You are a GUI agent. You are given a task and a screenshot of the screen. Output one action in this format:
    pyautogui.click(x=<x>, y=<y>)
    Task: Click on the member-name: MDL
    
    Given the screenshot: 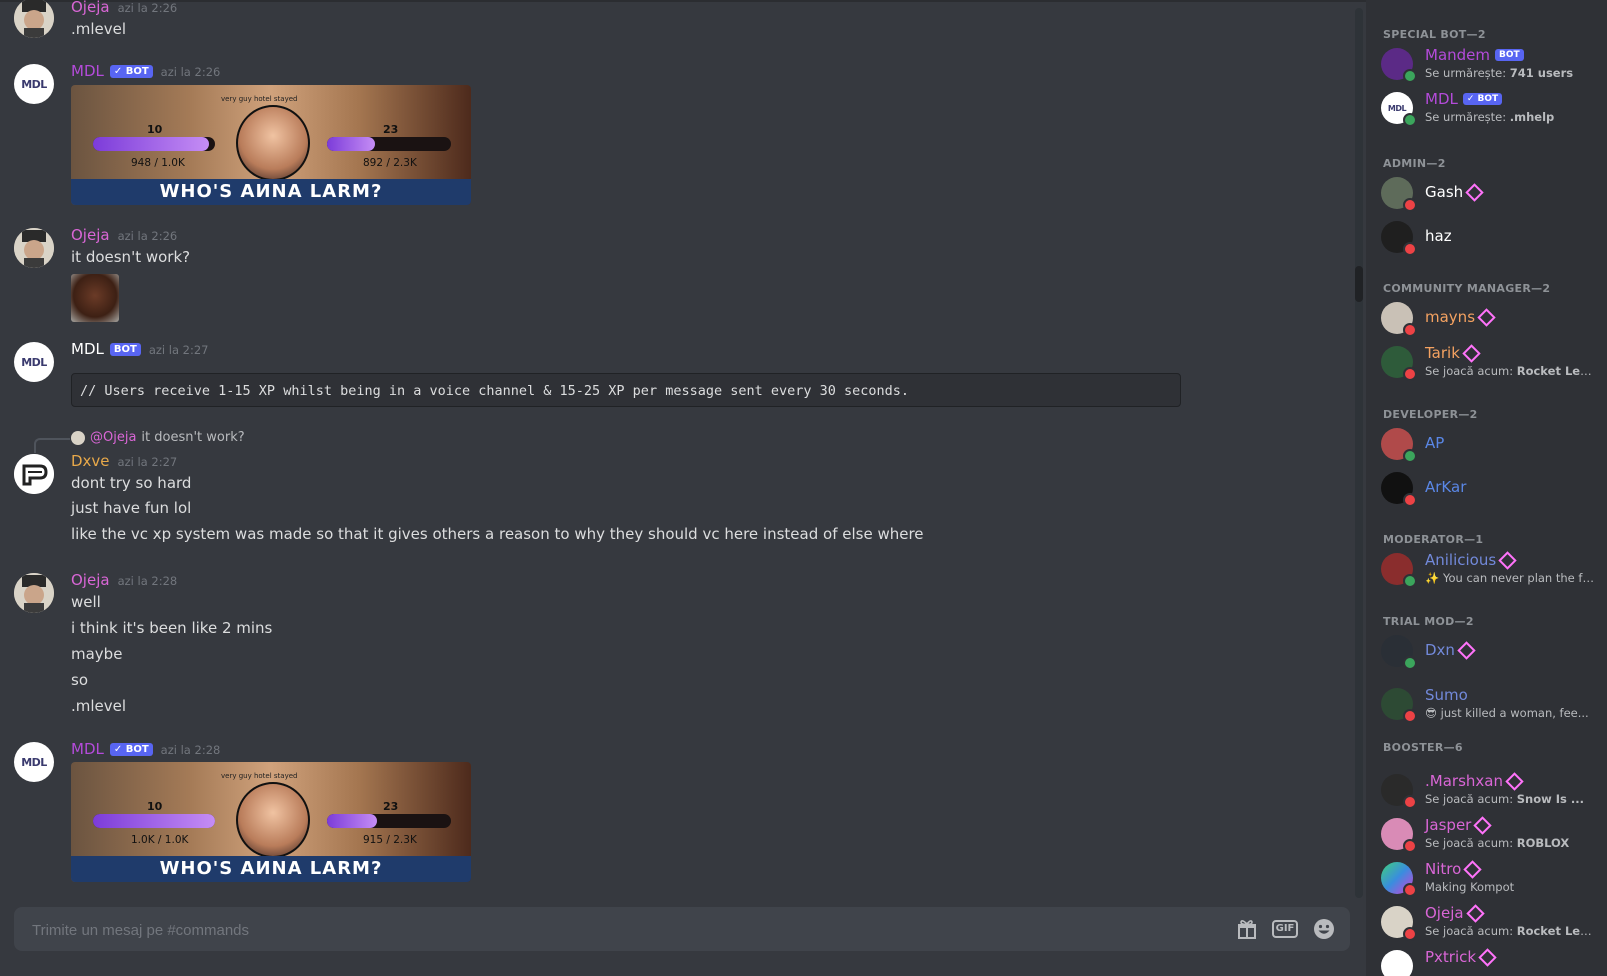 What is the action you would take?
    pyautogui.click(x=1441, y=99)
    